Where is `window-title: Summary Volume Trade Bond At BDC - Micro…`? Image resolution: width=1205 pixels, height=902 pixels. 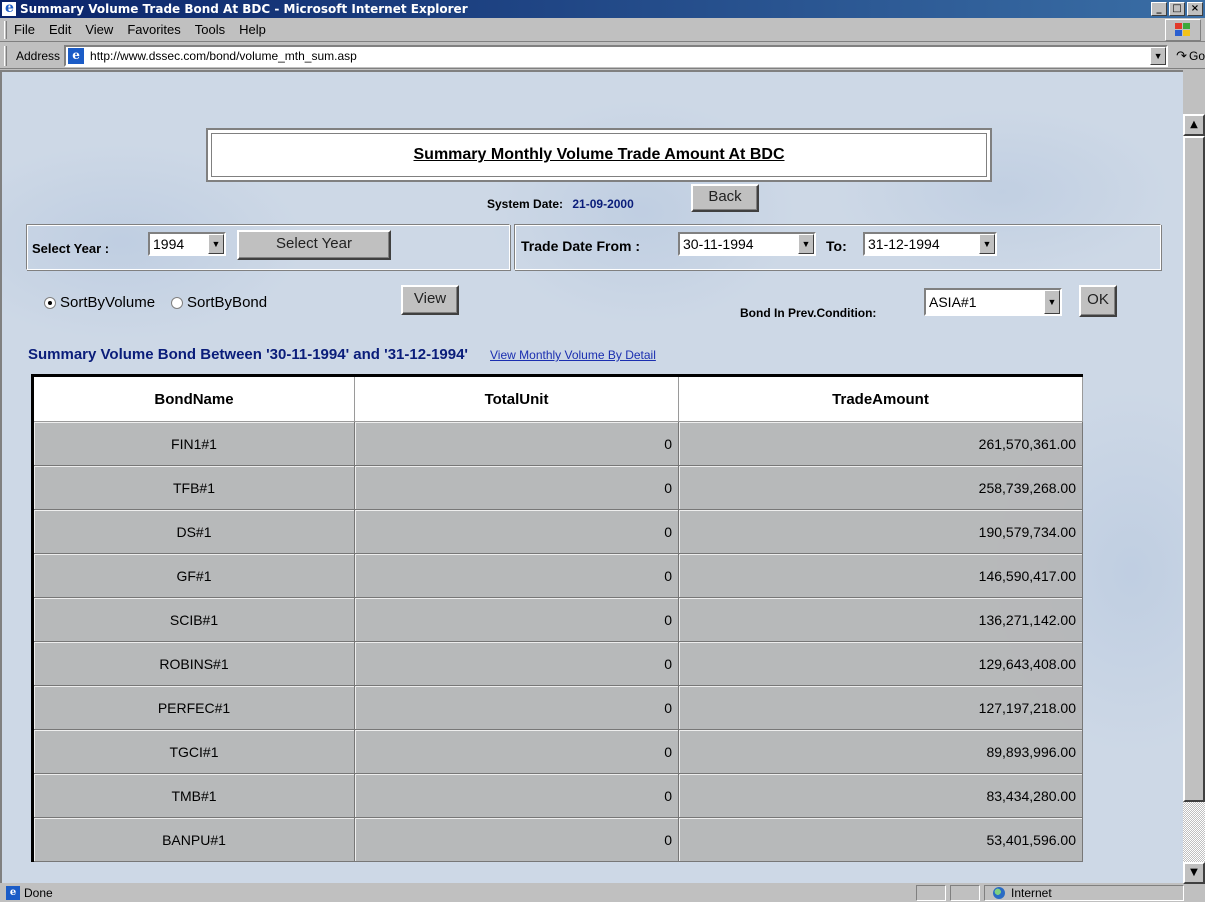
window-title: Summary Volume Trade Bond At BDC - Micro… is located at coordinates (244, 9).